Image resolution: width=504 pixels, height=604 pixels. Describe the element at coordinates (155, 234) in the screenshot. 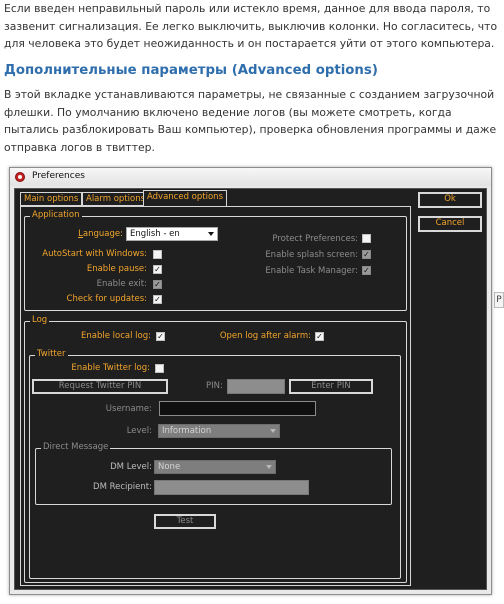

I see `language-value: English - en` at that location.